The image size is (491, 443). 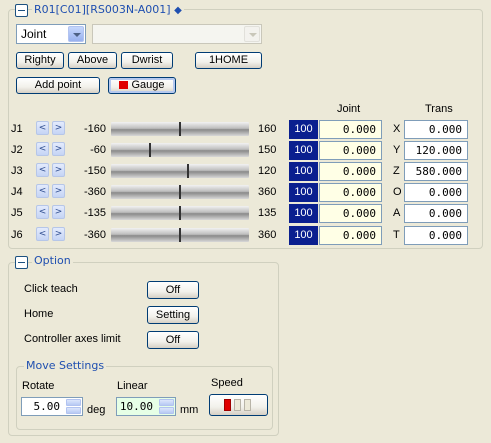 I want to click on trans-column-header: Trans, so click(x=439, y=109).